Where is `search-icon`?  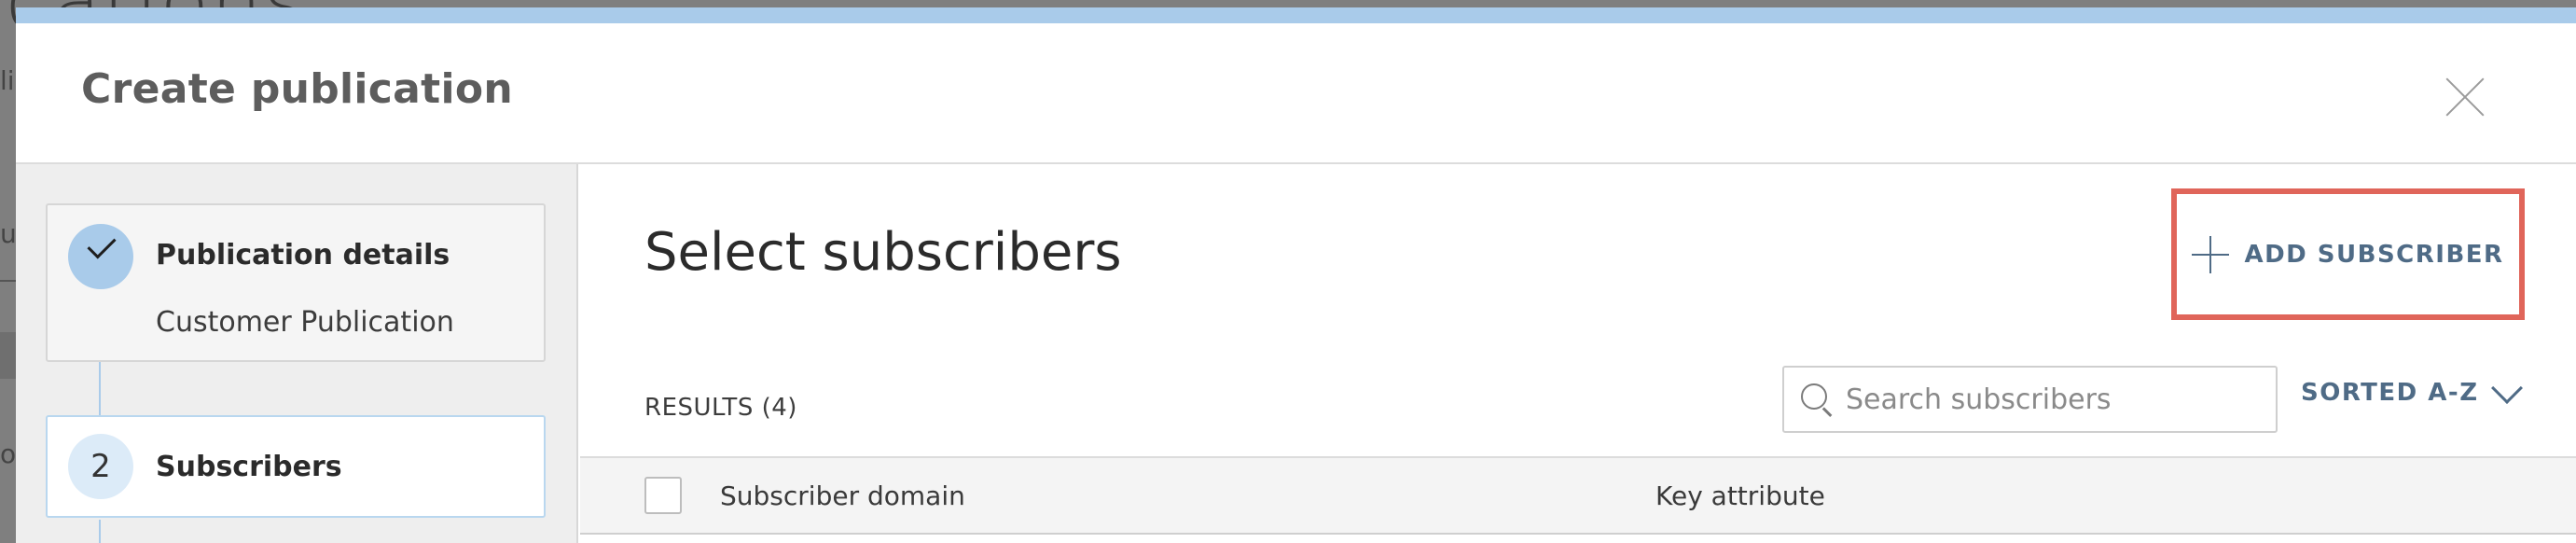
search-icon is located at coordinates (1817, 400).